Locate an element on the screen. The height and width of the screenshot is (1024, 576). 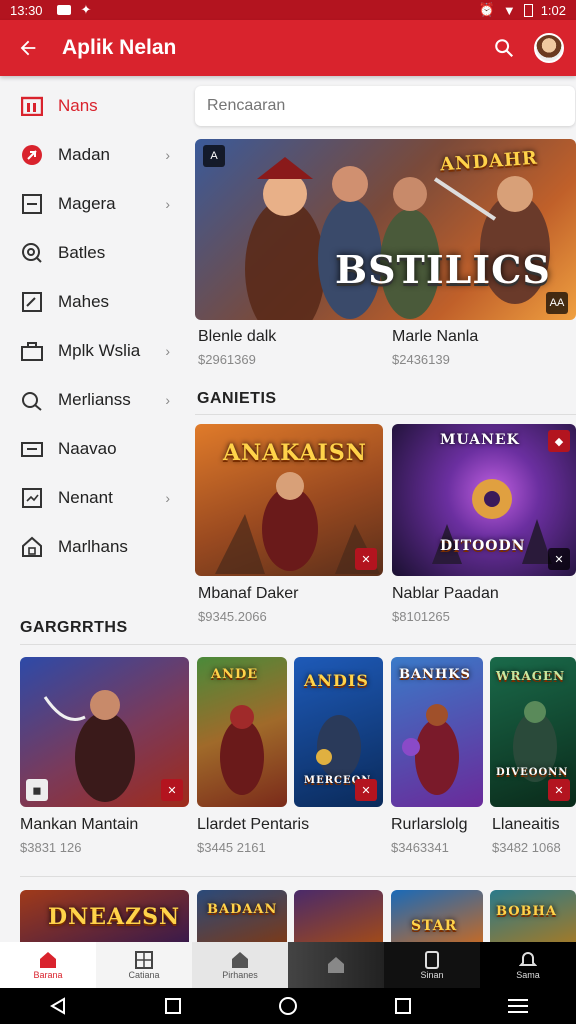
section-title: GANIETIS is located at coordinates (237, 398).